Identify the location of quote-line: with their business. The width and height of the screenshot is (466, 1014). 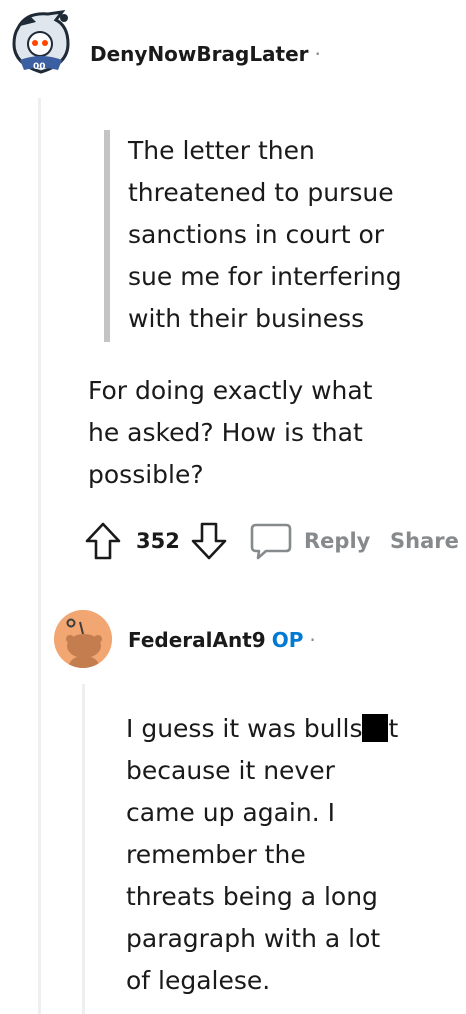
(246, 318).